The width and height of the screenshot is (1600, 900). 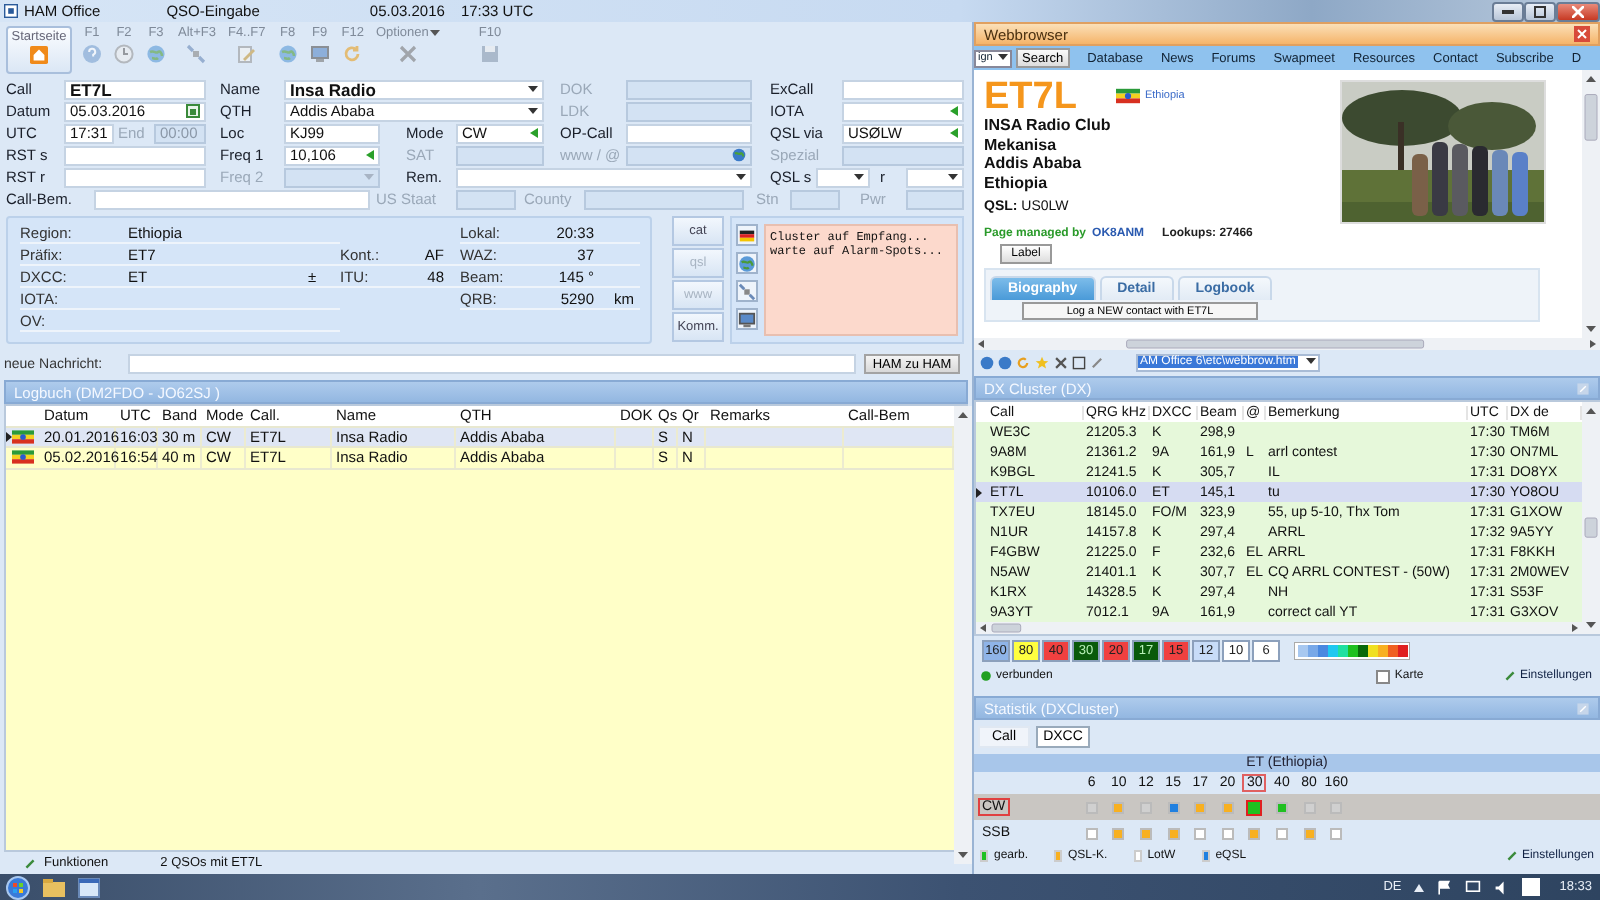 What do you see at coordinates (1021, 145) in the screenshot?
I see `address-line: Mekanisa` at bounding box center [1021, 145].